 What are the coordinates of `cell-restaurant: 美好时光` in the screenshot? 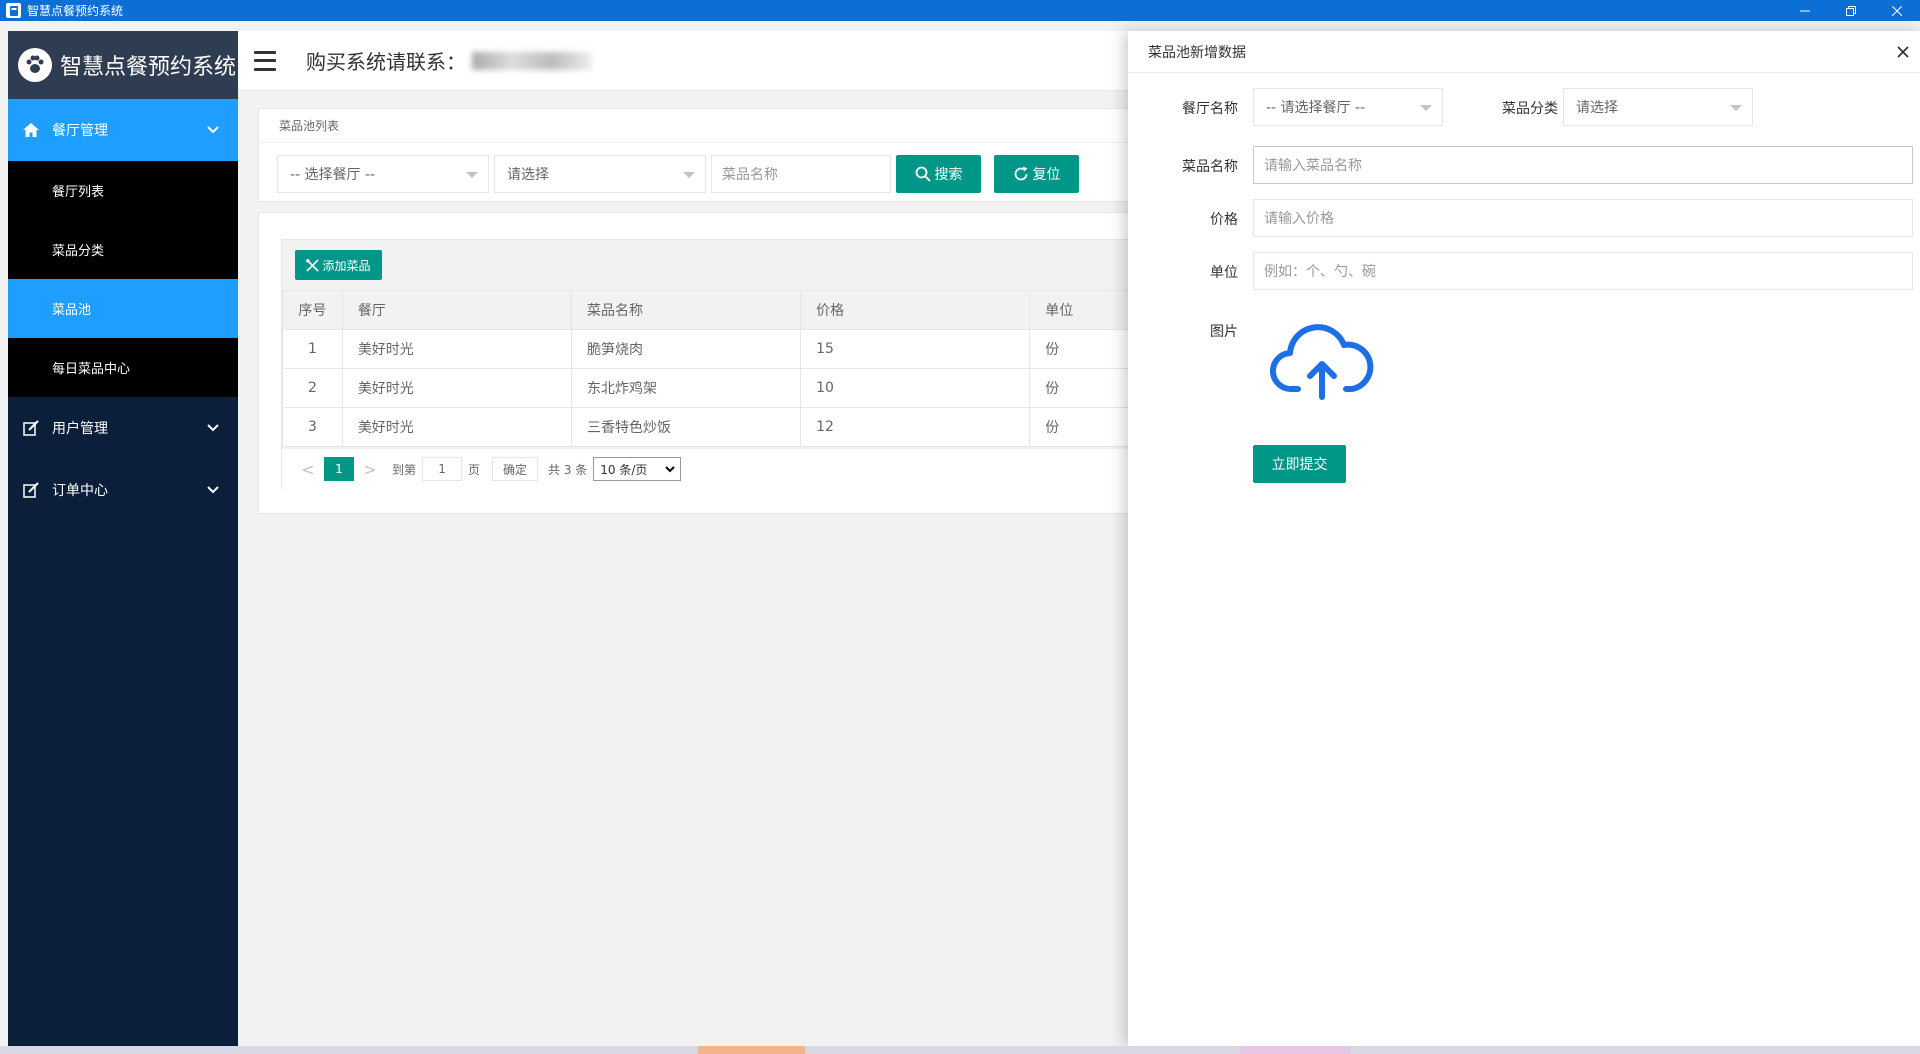 It's located at (456, 388).